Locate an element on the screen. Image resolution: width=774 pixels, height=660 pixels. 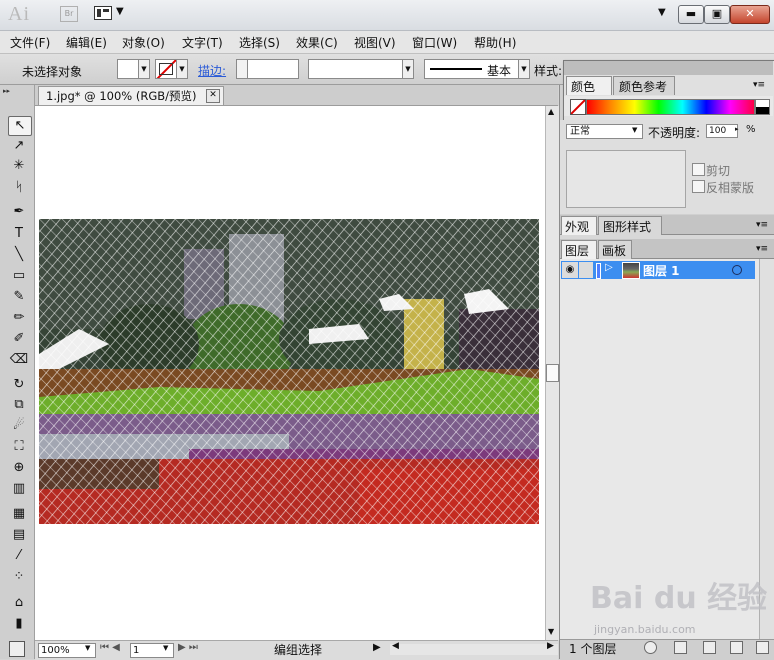
menu-view: 视图(V) is located at coordinates (375, 42).